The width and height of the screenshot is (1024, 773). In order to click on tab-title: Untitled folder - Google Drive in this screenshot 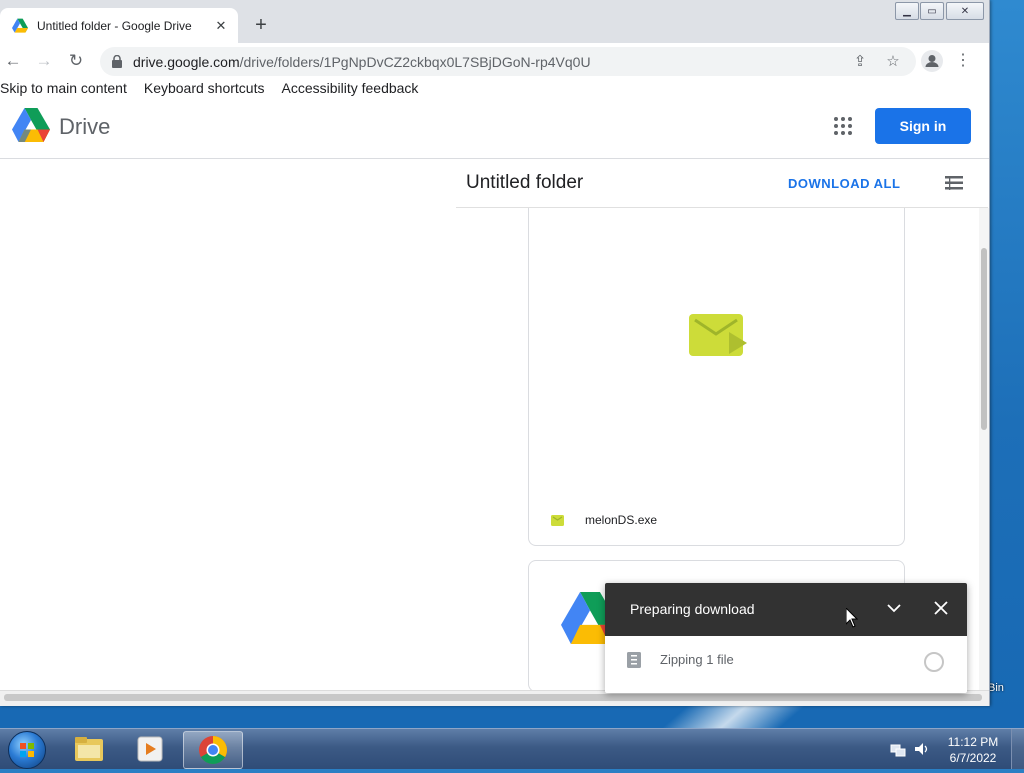, I will do `click(114, 25)`.